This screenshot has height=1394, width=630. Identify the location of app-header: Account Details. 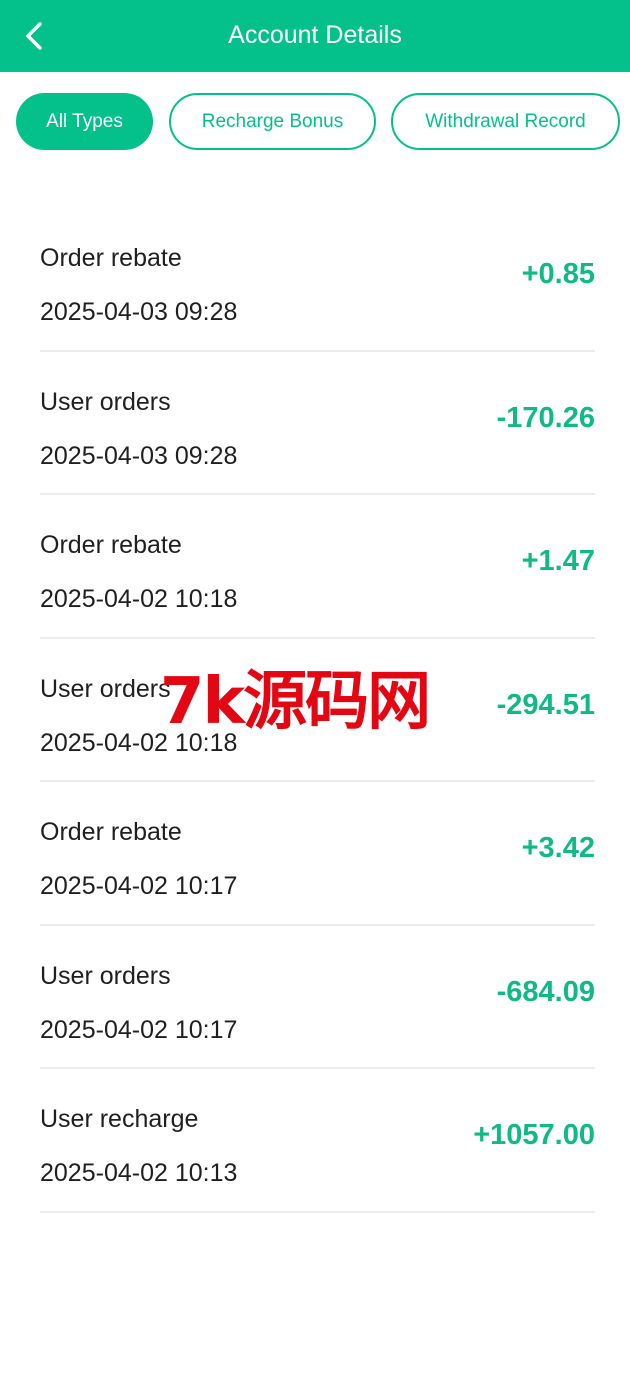
(315, 36).